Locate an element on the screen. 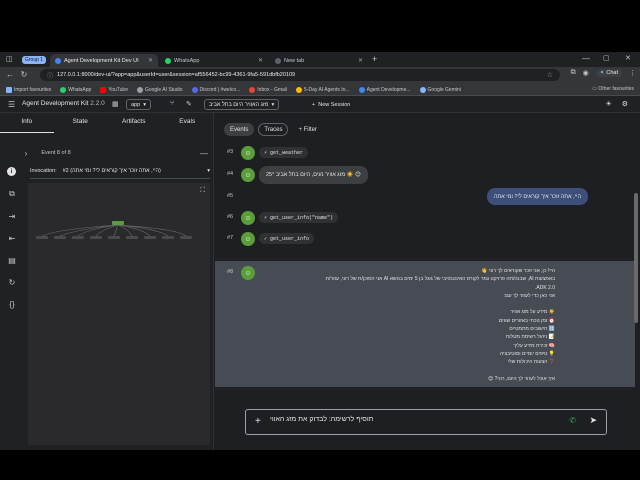 This screenshot has height=480, width=640. other-favourites: ▭ Other favourites is located at coordinates (613, 89).